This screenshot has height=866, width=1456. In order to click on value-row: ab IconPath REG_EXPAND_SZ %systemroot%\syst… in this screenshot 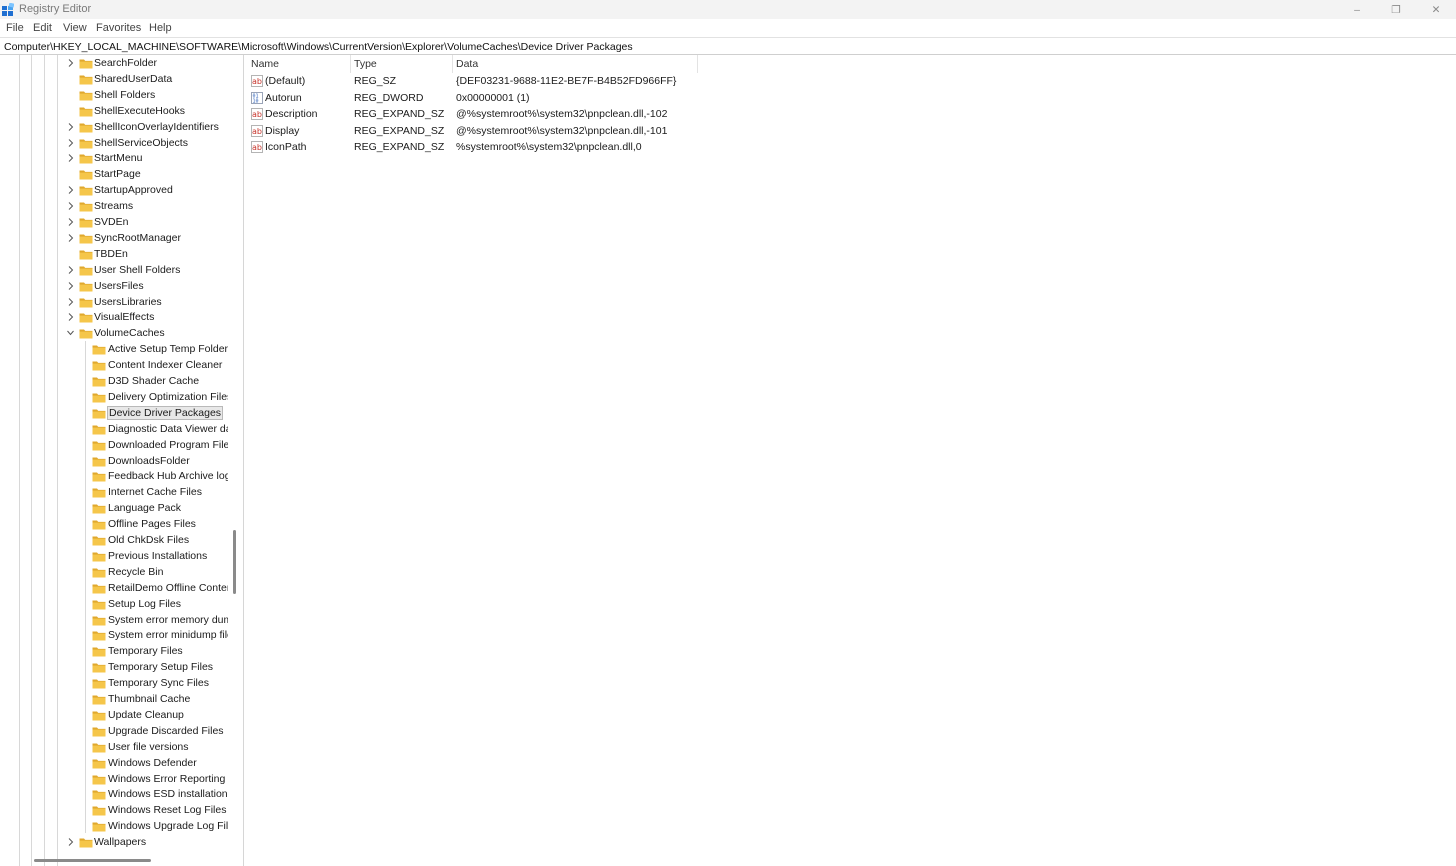, I will do `click(472, 147)`.